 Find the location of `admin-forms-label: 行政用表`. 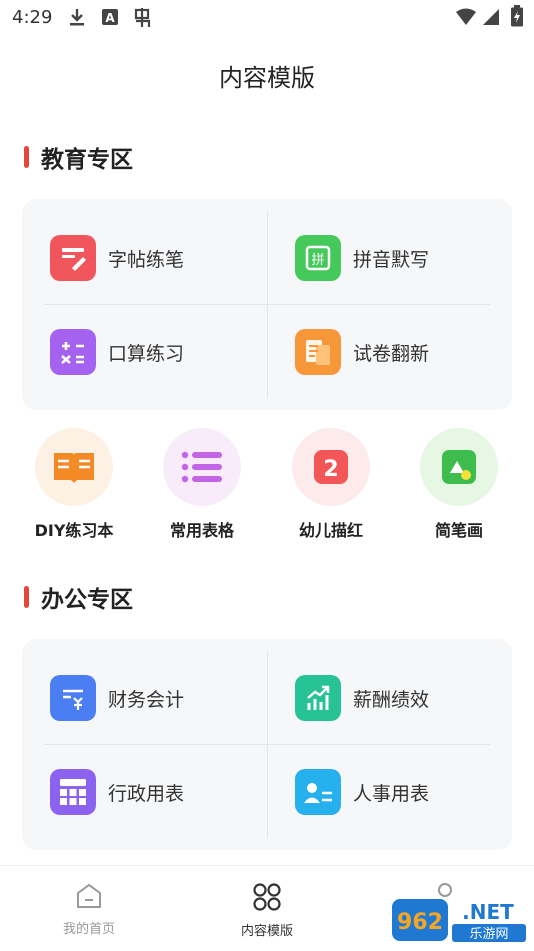

admin-forms-label: 行政用表 is located at coordinates (146, 793).